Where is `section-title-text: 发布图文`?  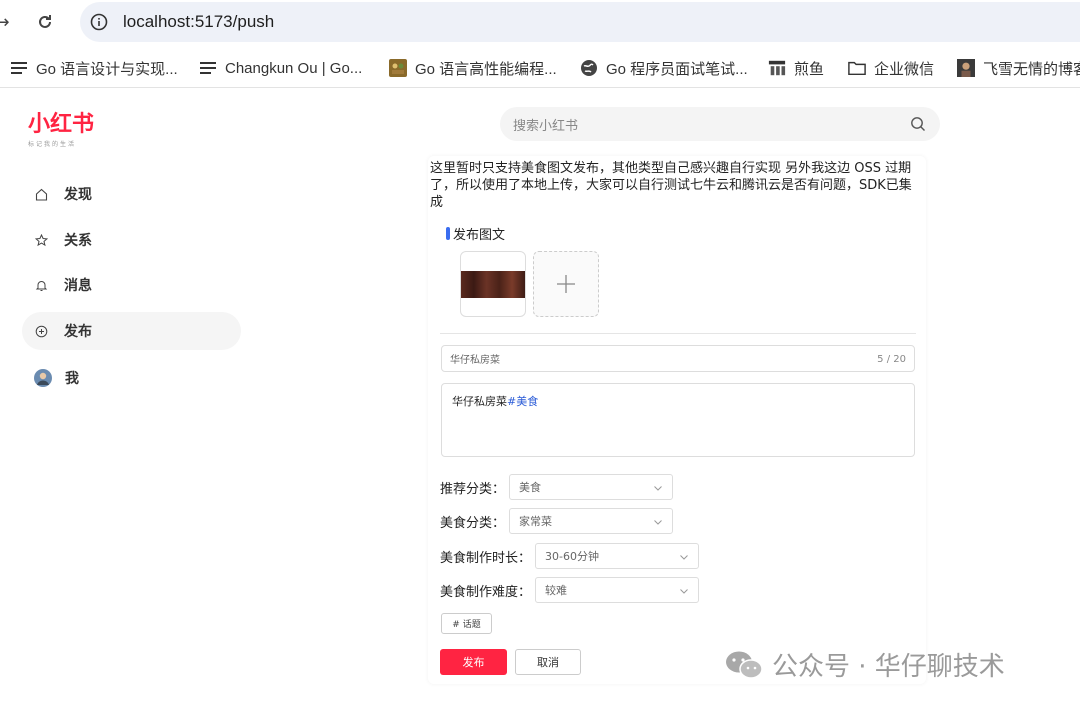 section-title-text: 发布图文 is located at coordinates (479, 235).